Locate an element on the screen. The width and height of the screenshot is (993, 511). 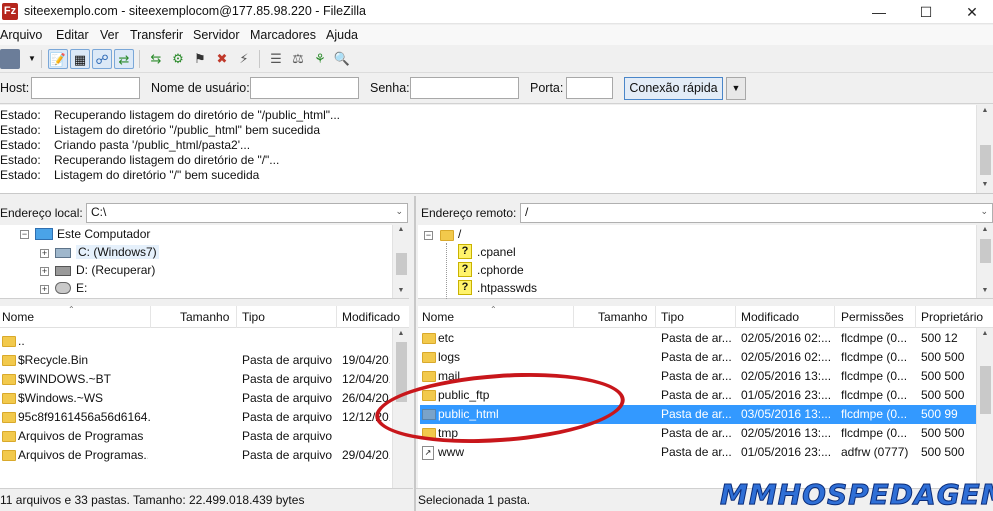
local-tree-scroll-thumb is located at coordinates (401, 264).